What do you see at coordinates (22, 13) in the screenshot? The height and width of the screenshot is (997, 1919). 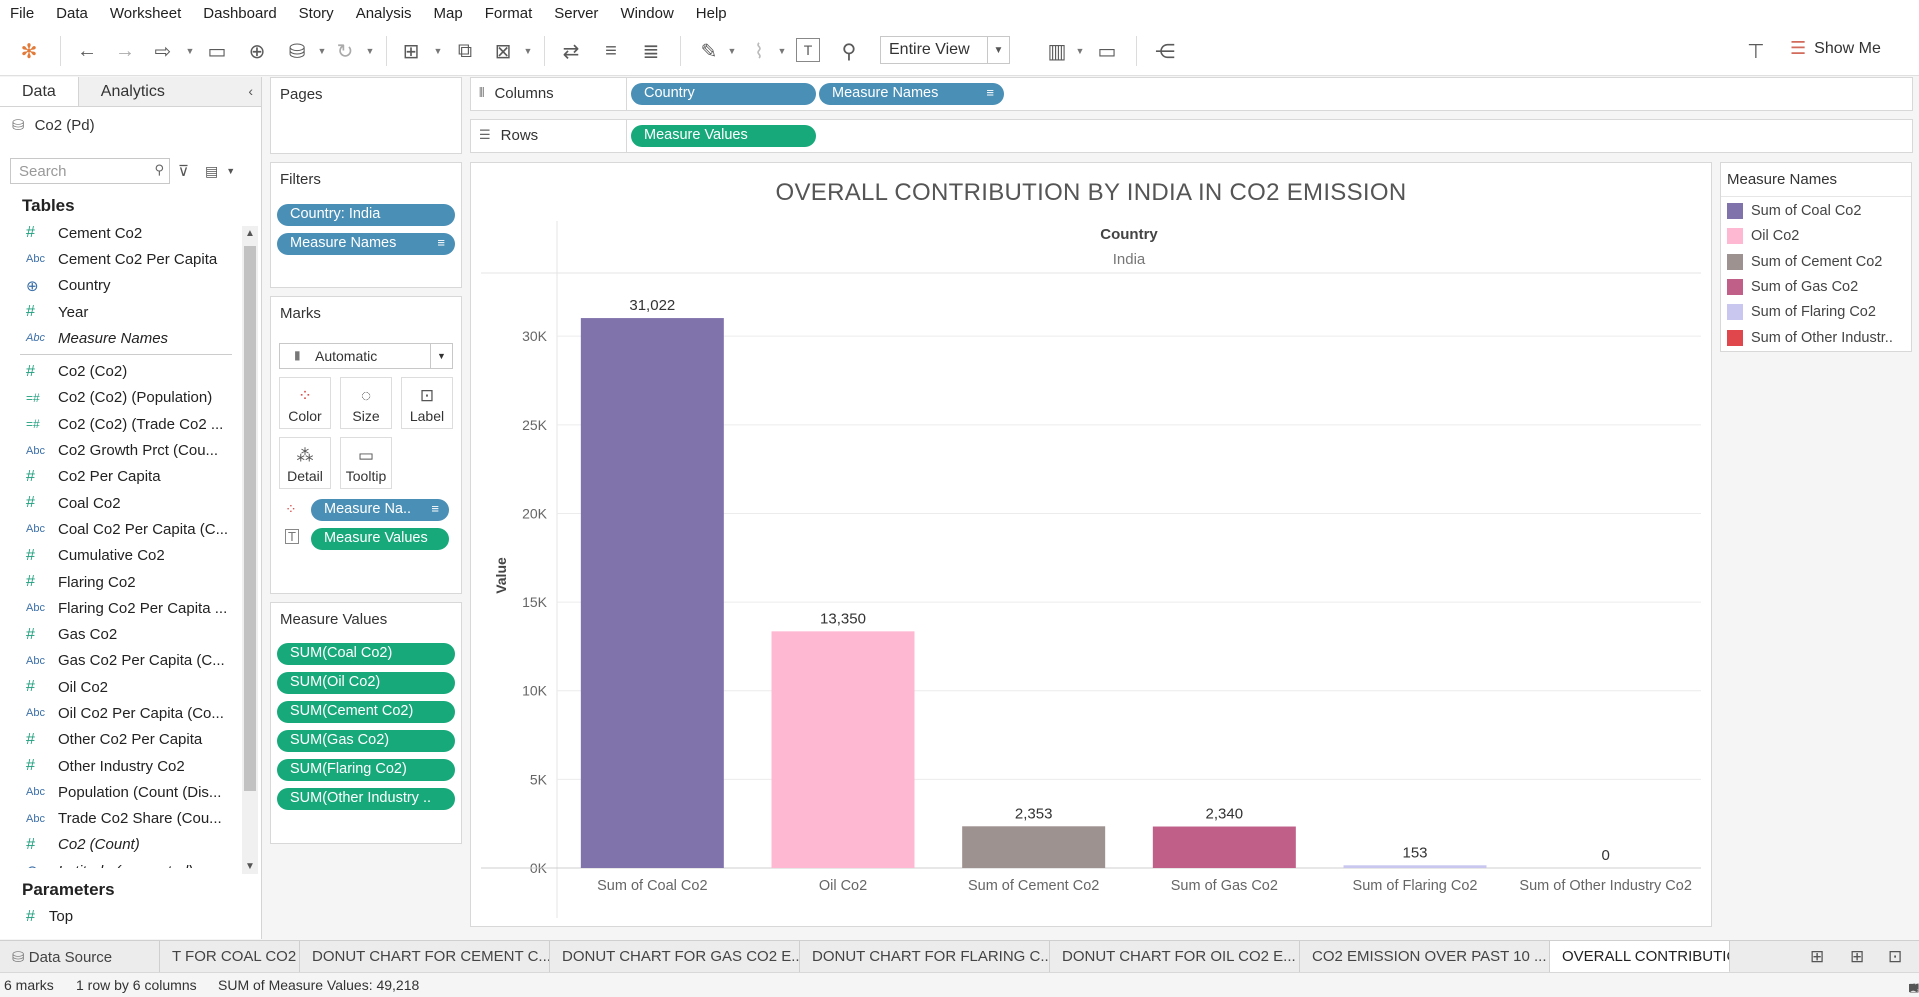 I see `menu-item-file: File` at bounding box center [22, 13].